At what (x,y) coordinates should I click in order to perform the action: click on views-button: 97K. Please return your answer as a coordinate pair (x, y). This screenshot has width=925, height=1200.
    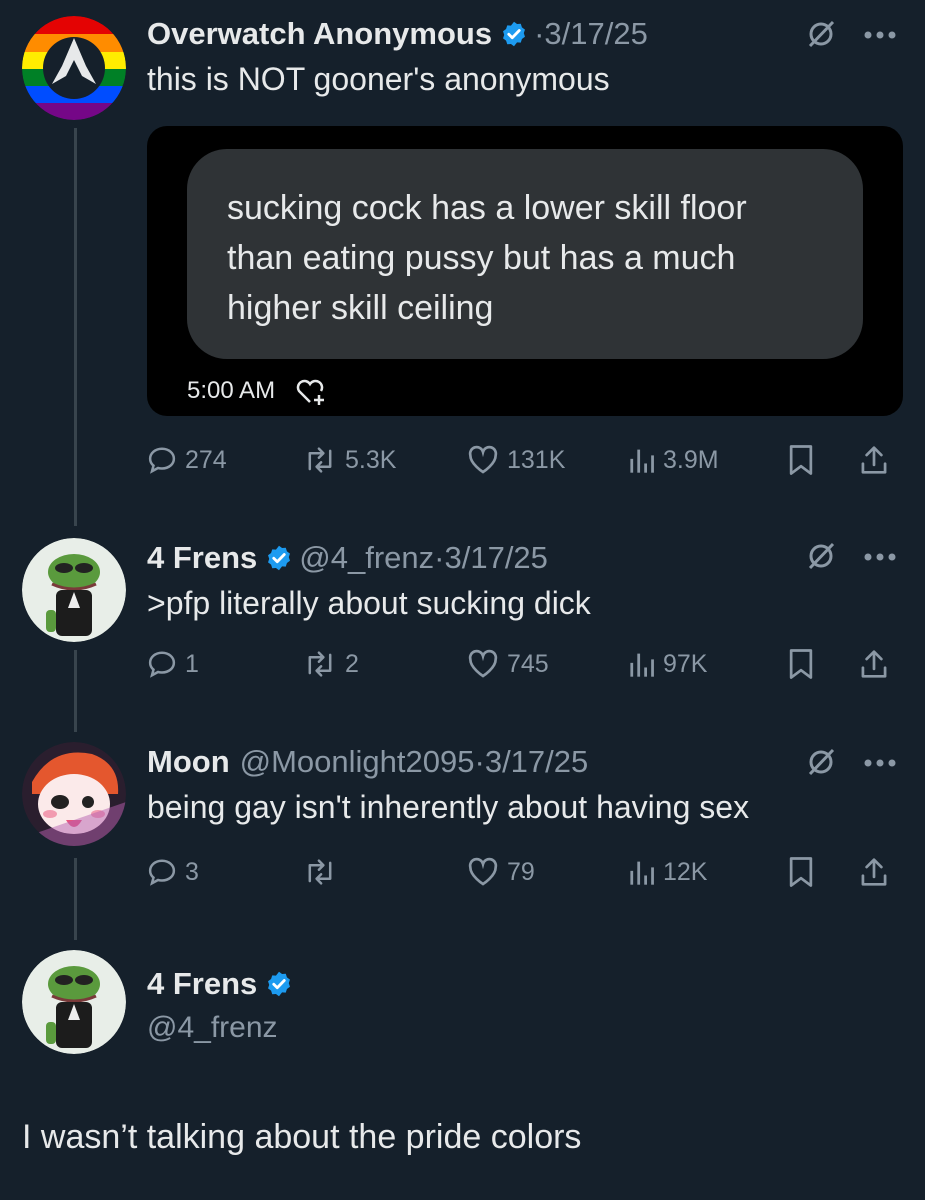
    Looking at the image, I should click on (667, 664).